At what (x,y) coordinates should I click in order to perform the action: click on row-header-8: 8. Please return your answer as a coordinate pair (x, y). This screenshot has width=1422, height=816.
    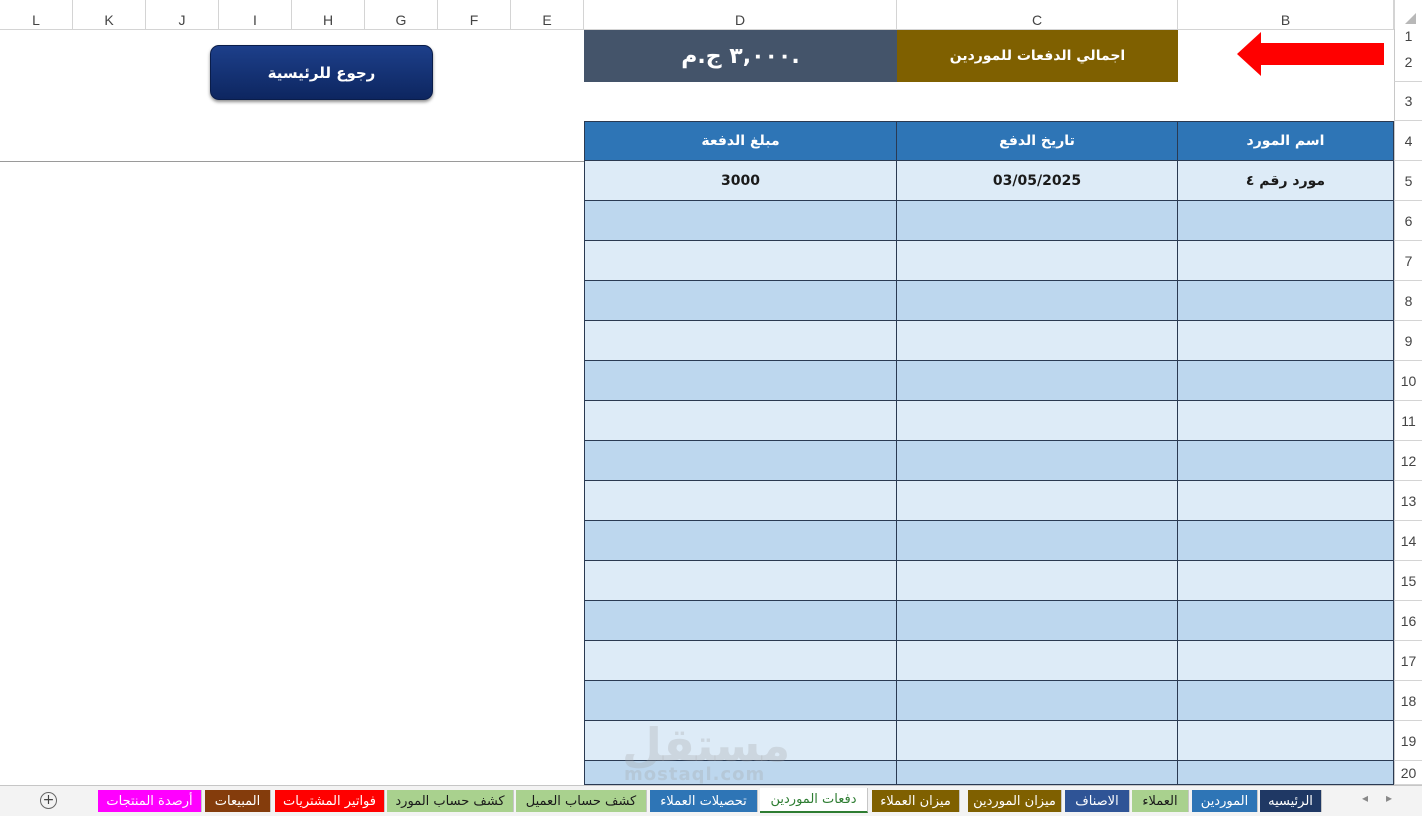
    Looking at the image, I should click on (1408, 301).